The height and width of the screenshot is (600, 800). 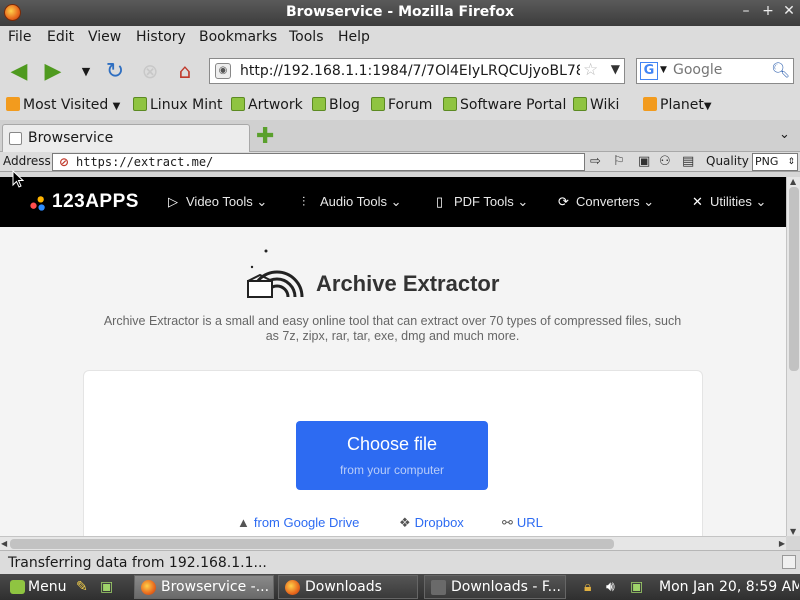 What do you see at coordinates (150, 71) in the screenshot?
I see `stop-icon: ⊗` at bounding box center [150, 71].